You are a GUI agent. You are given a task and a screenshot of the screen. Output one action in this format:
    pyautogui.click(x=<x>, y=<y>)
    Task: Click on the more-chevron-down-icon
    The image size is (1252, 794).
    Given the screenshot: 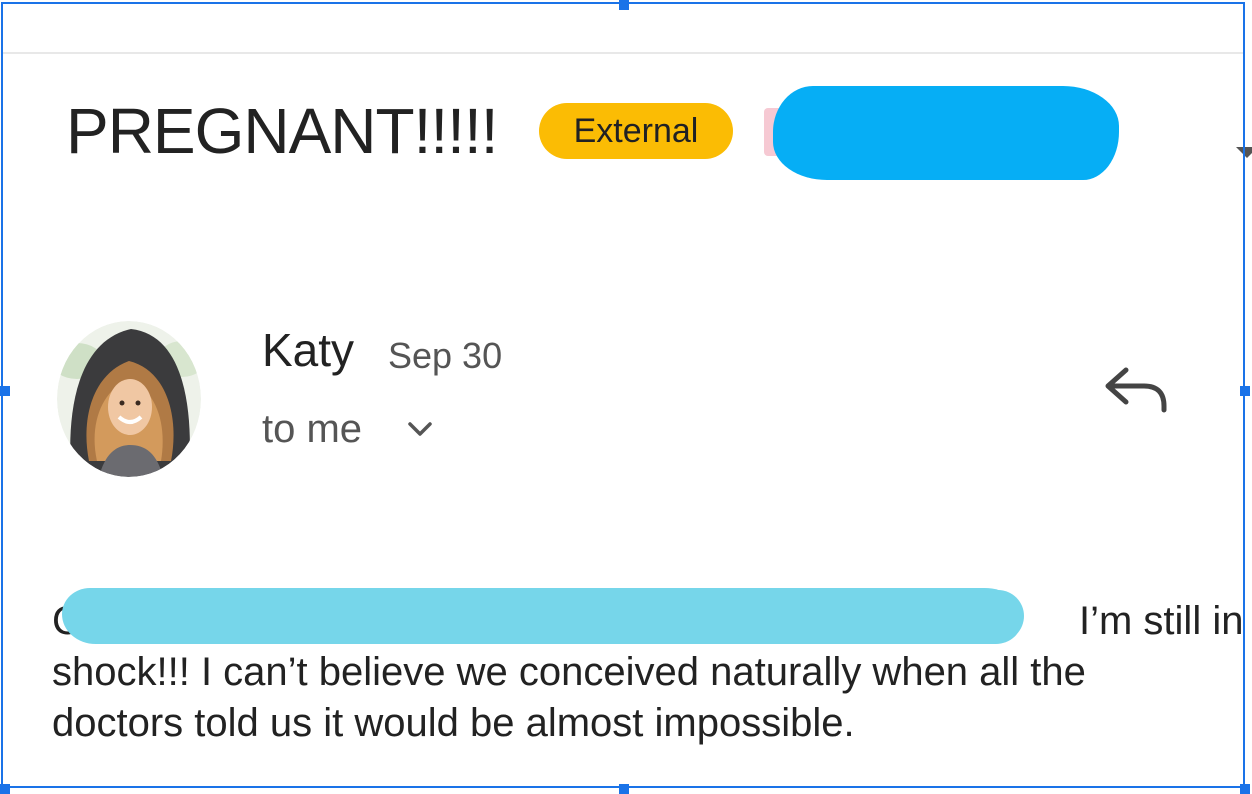 What is the action you would take?
    pyautogui.click(x=1244, y=152)
    